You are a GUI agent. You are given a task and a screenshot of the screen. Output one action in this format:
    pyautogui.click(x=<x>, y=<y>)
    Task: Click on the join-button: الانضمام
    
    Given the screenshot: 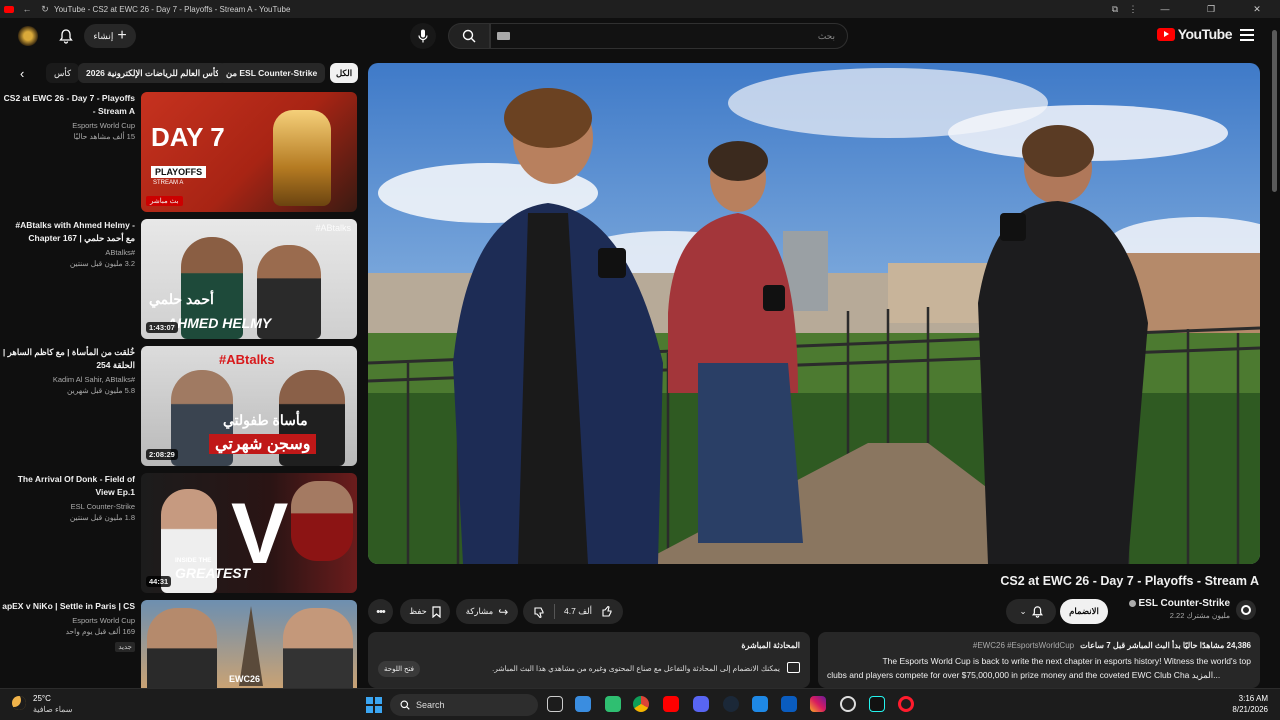 What is the action you would take?
    pyautogui.click(x=1084, y=611)
    